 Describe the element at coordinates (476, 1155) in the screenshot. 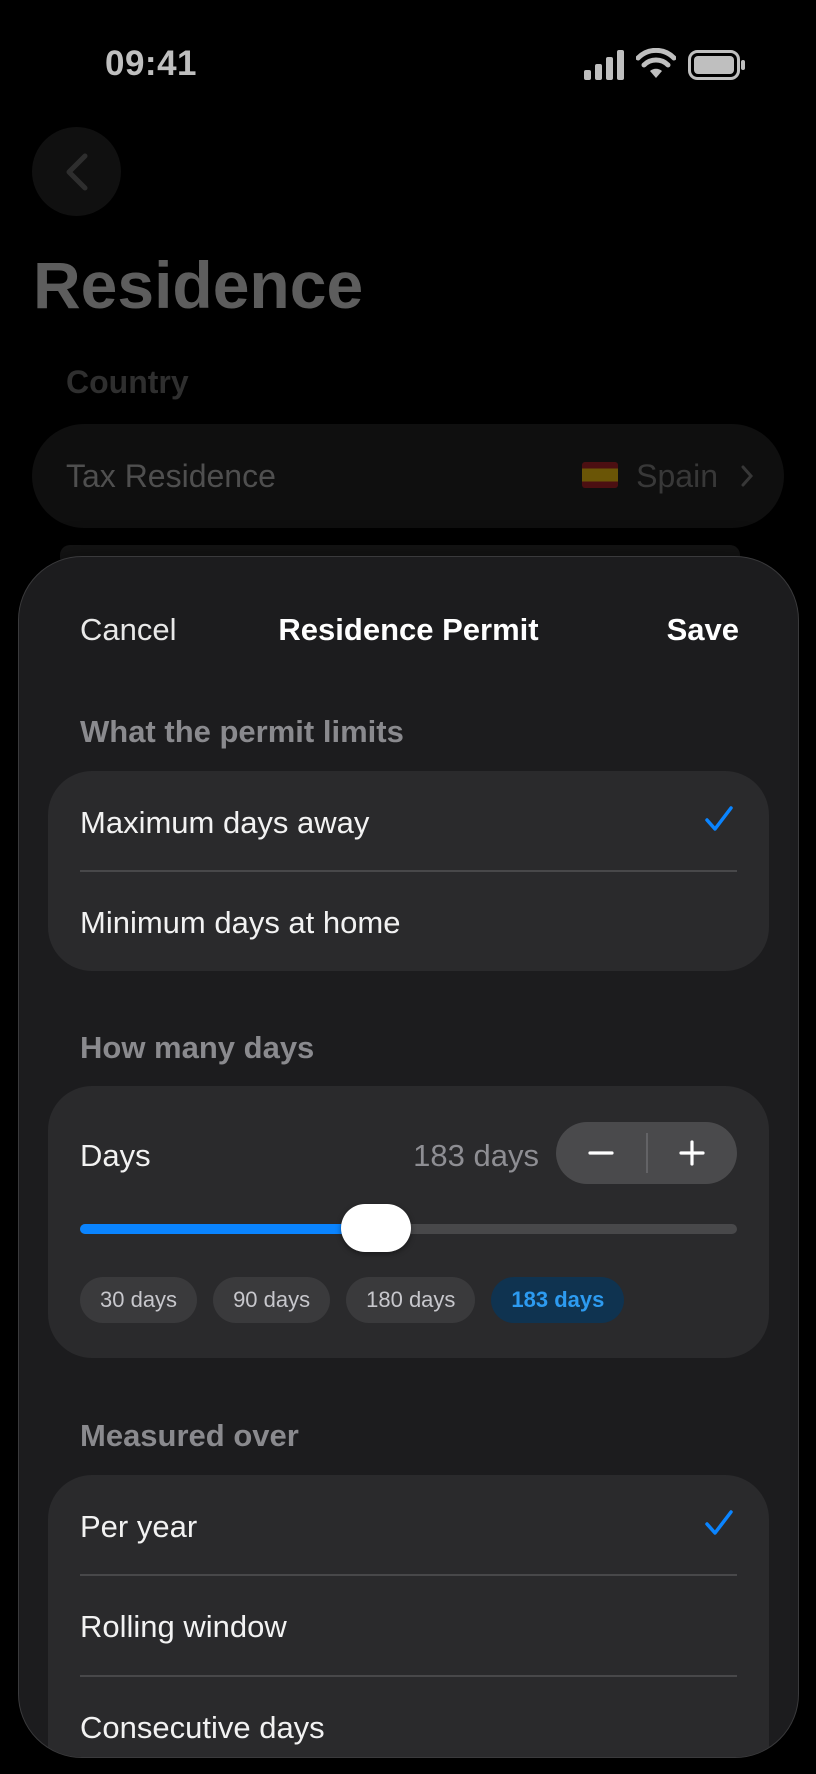

I see `days-value: 183 days` at that location.